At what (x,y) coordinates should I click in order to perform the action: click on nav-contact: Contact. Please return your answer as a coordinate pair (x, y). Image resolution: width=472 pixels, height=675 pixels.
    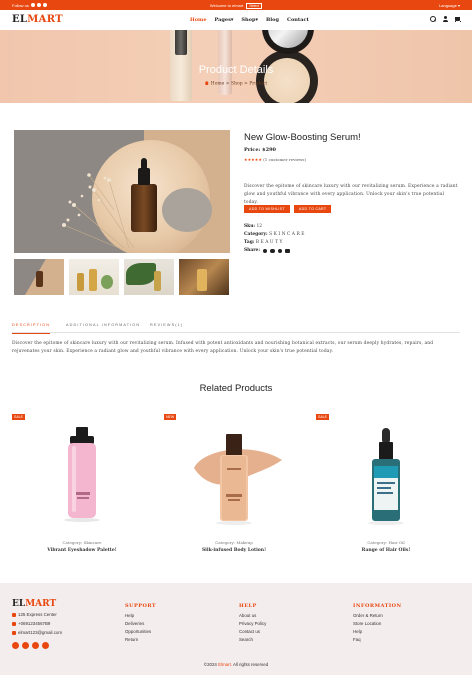
    Looking at the image, I should click on (298, 20).